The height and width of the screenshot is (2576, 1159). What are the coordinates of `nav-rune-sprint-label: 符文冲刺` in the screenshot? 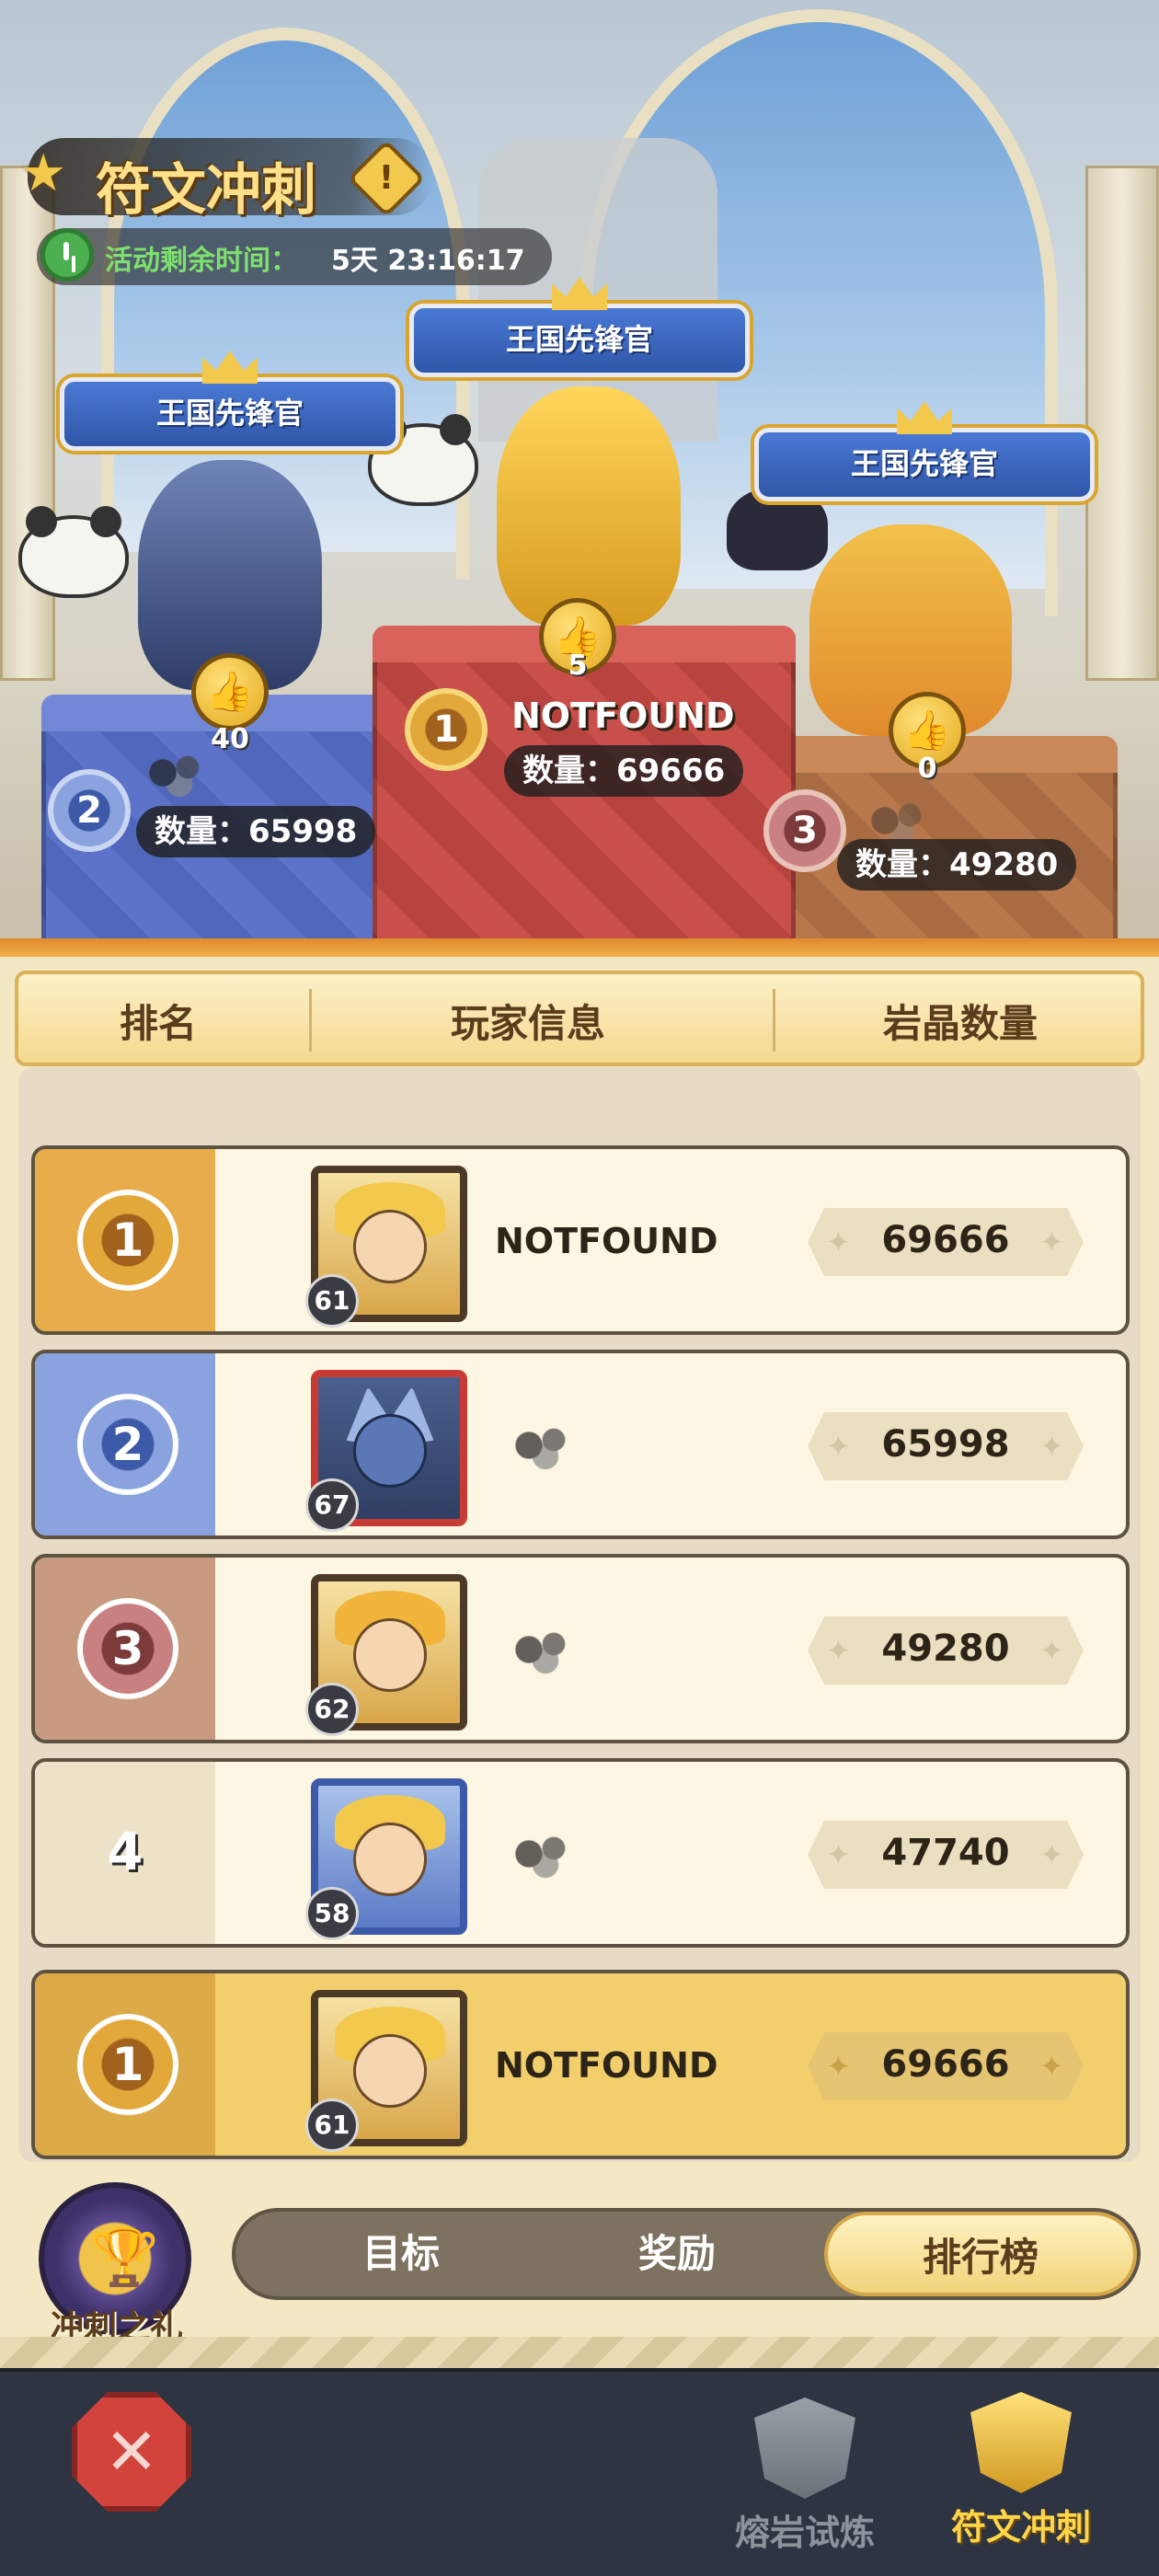 It's located at (1020, 2527).